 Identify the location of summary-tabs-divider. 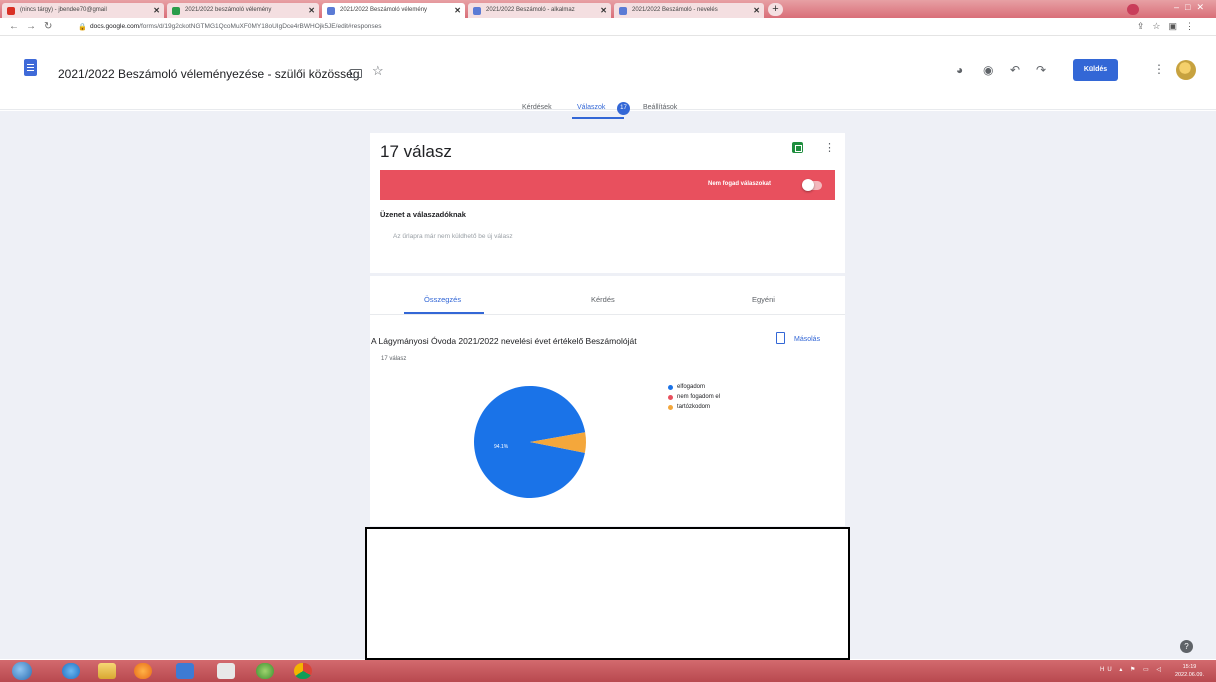
(607, 314).